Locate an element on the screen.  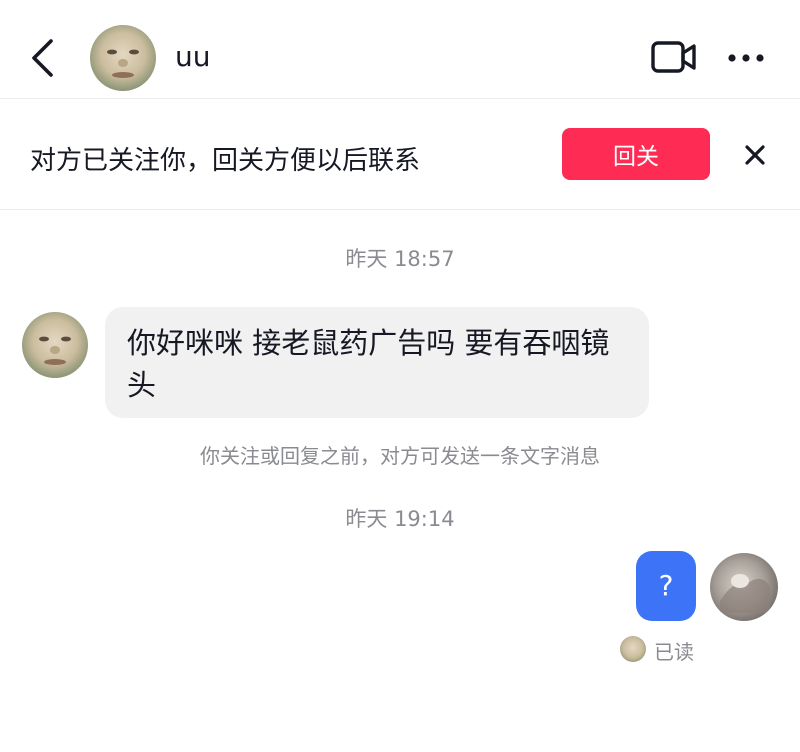
sender-avatar is located at coordinates (55, 345).